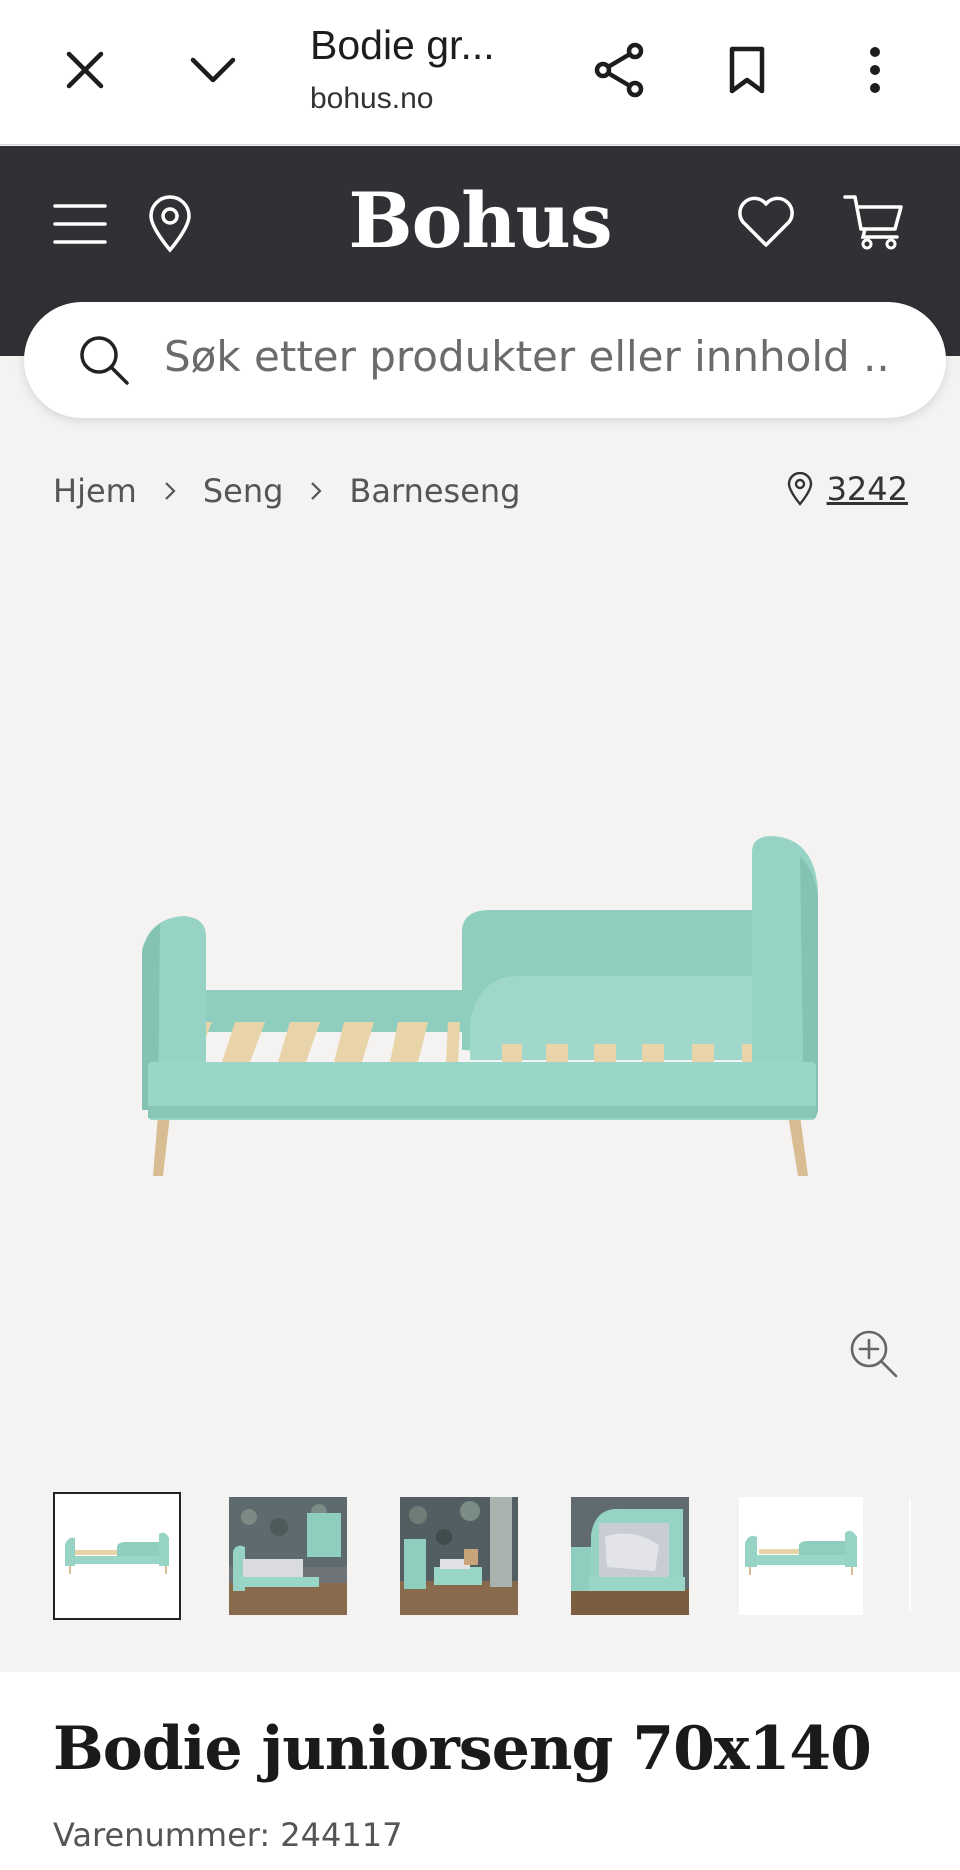  I want to click on zoom-button, so click(874, 1354).